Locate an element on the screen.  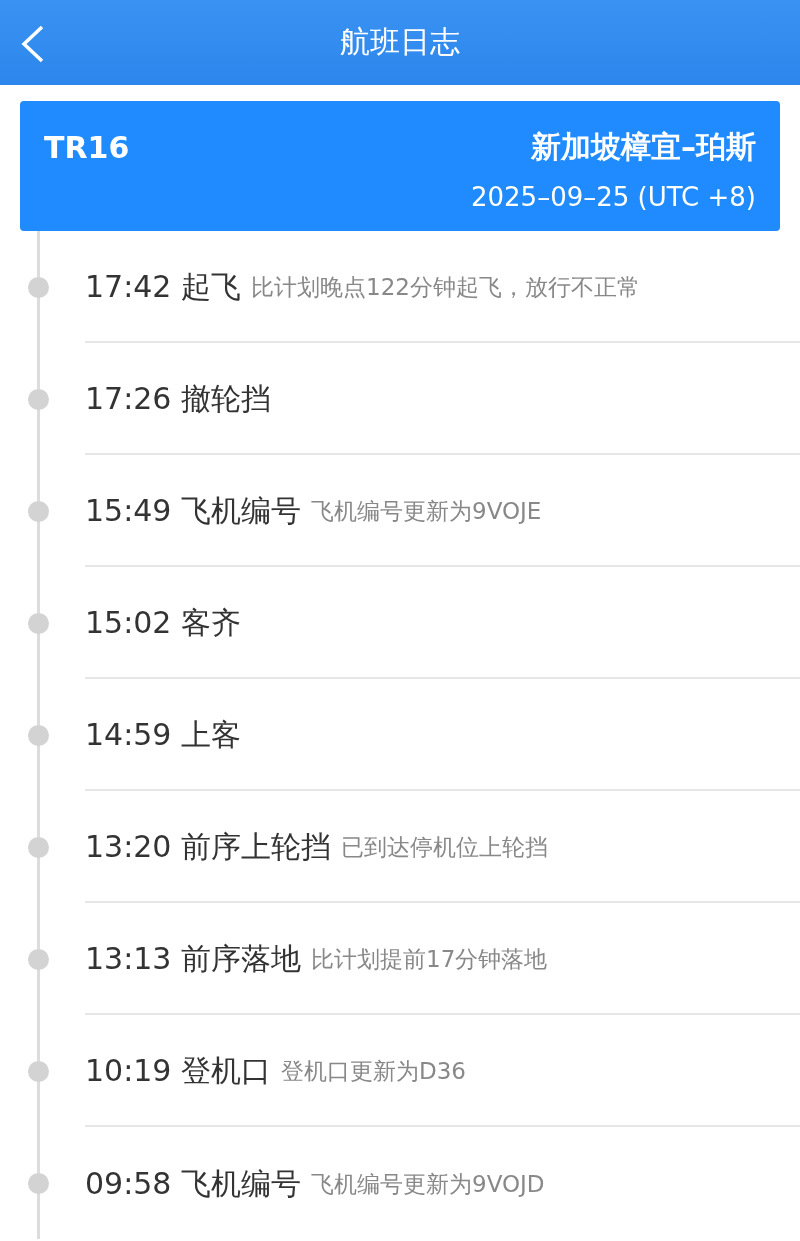
flight-route: 新加坡樟宜–珀斯 is located at coordinates (643, 147).